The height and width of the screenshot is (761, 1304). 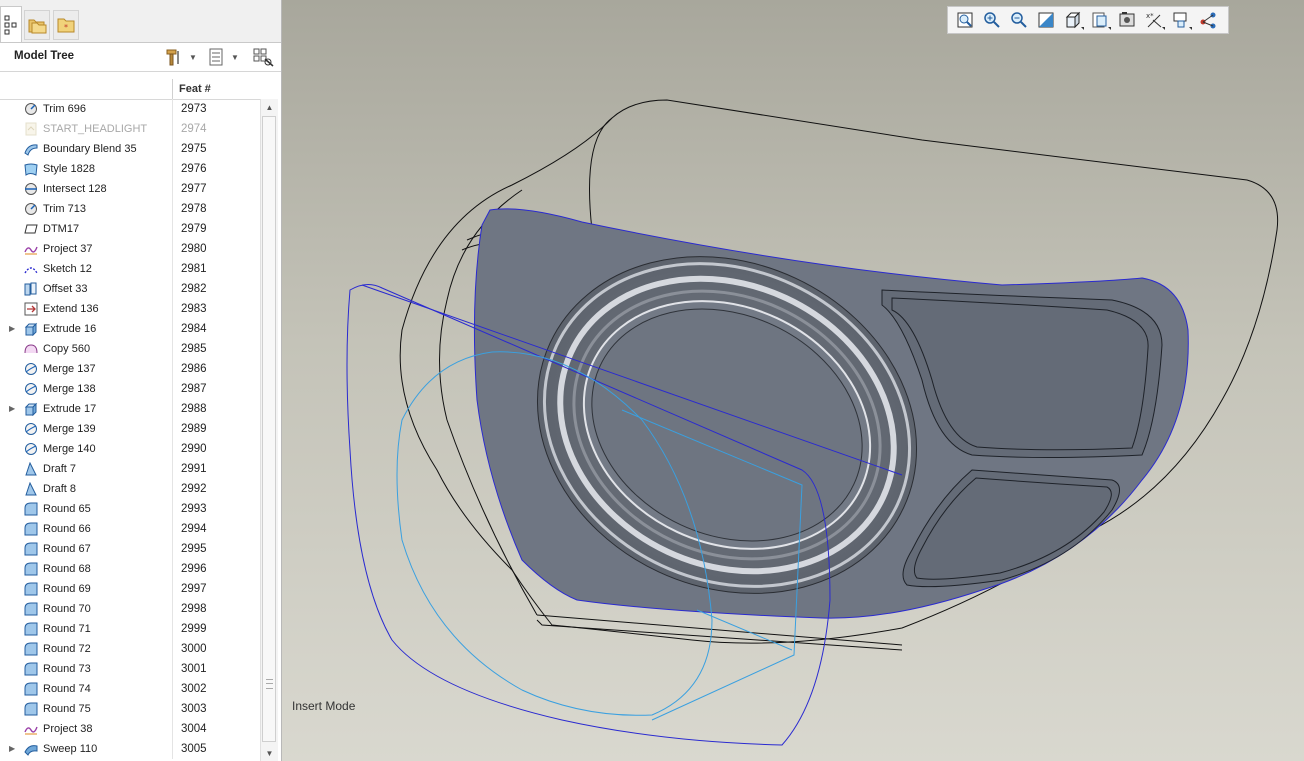 I want to click on feat-number-column-header: Feat #, so click(x=195, y=89).